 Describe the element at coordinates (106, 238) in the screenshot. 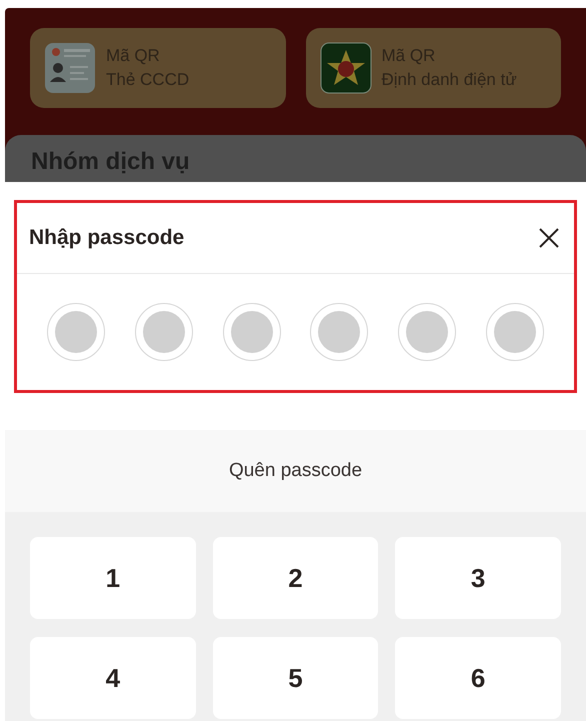

I see `sheet-title: Nhập passcode` at that location.